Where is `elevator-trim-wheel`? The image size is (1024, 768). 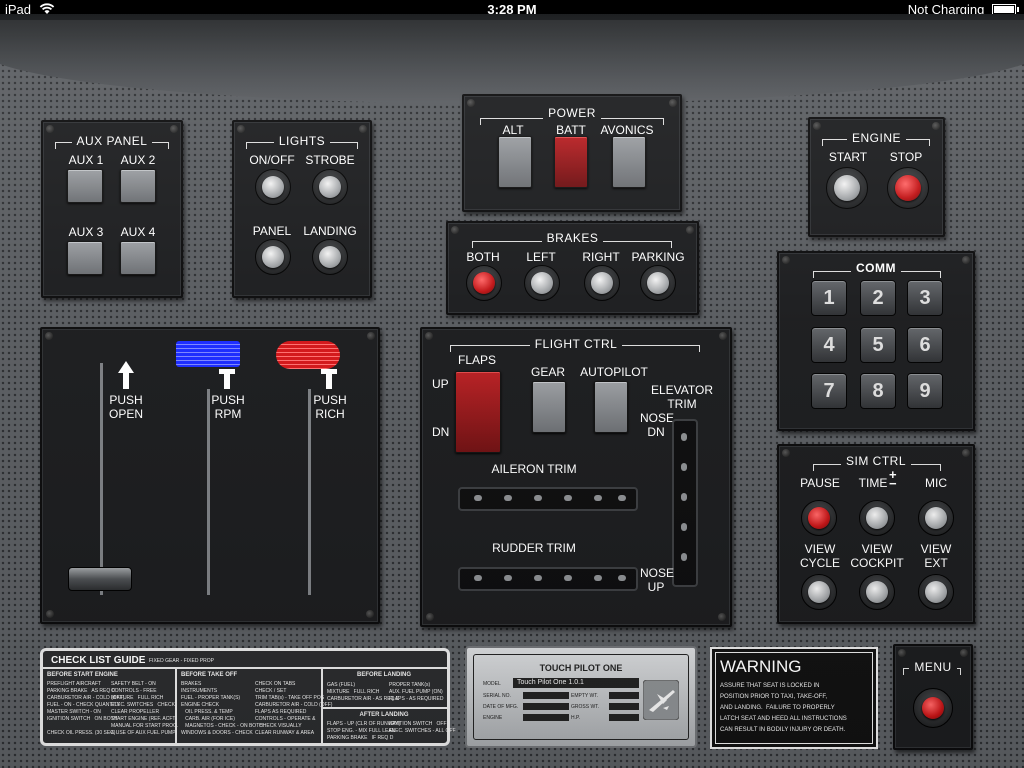 elevator-trim-wheel is located at coordinates (685, 503).